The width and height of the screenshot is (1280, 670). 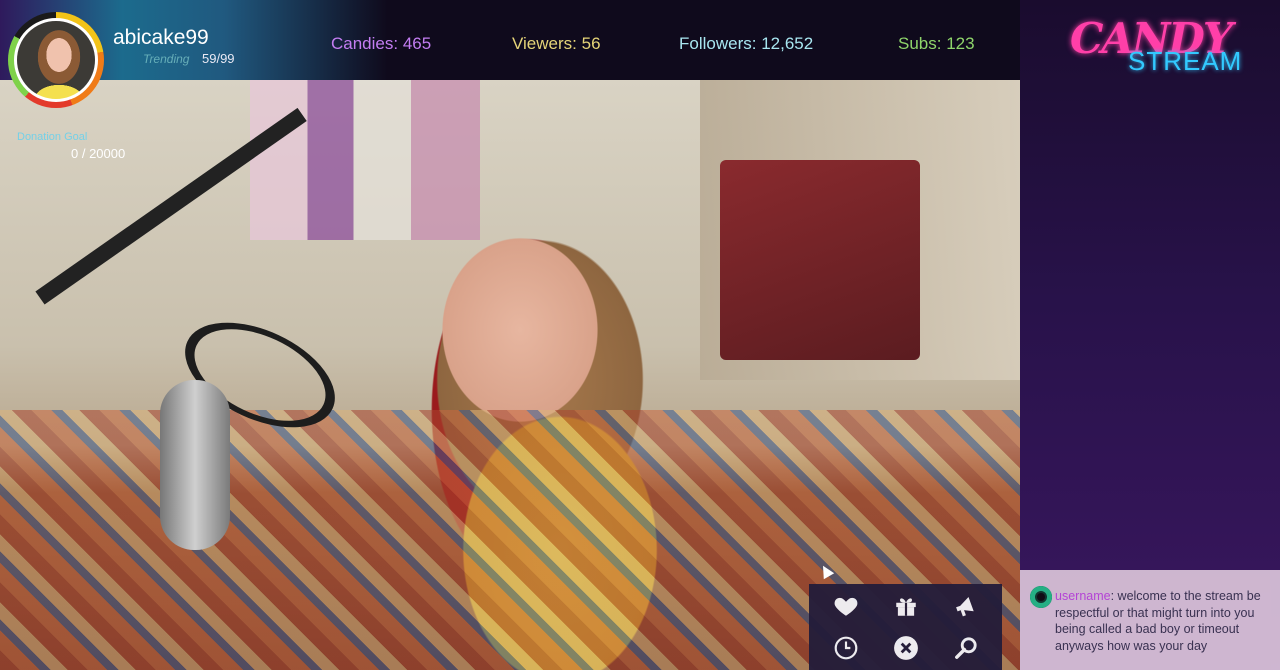 I want to click on trending-value: 59/99, so click(x=218, y=58).